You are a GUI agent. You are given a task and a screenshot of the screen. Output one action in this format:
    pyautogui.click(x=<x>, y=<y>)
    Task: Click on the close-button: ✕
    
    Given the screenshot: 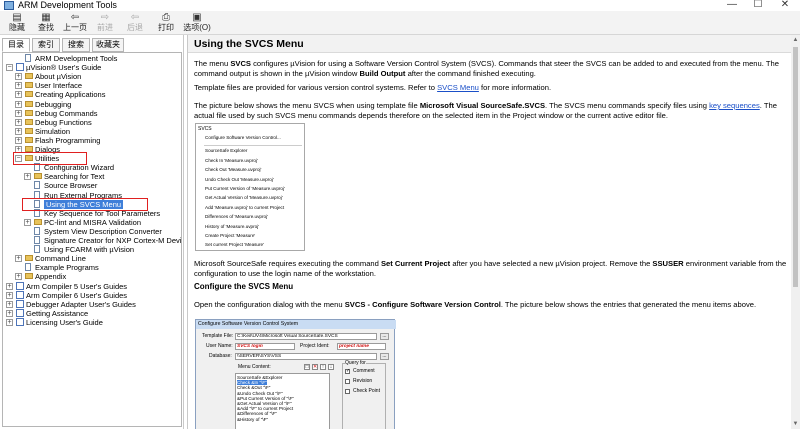 What is the action you would take?
    pyautogui.click(x=785, y=5)
    